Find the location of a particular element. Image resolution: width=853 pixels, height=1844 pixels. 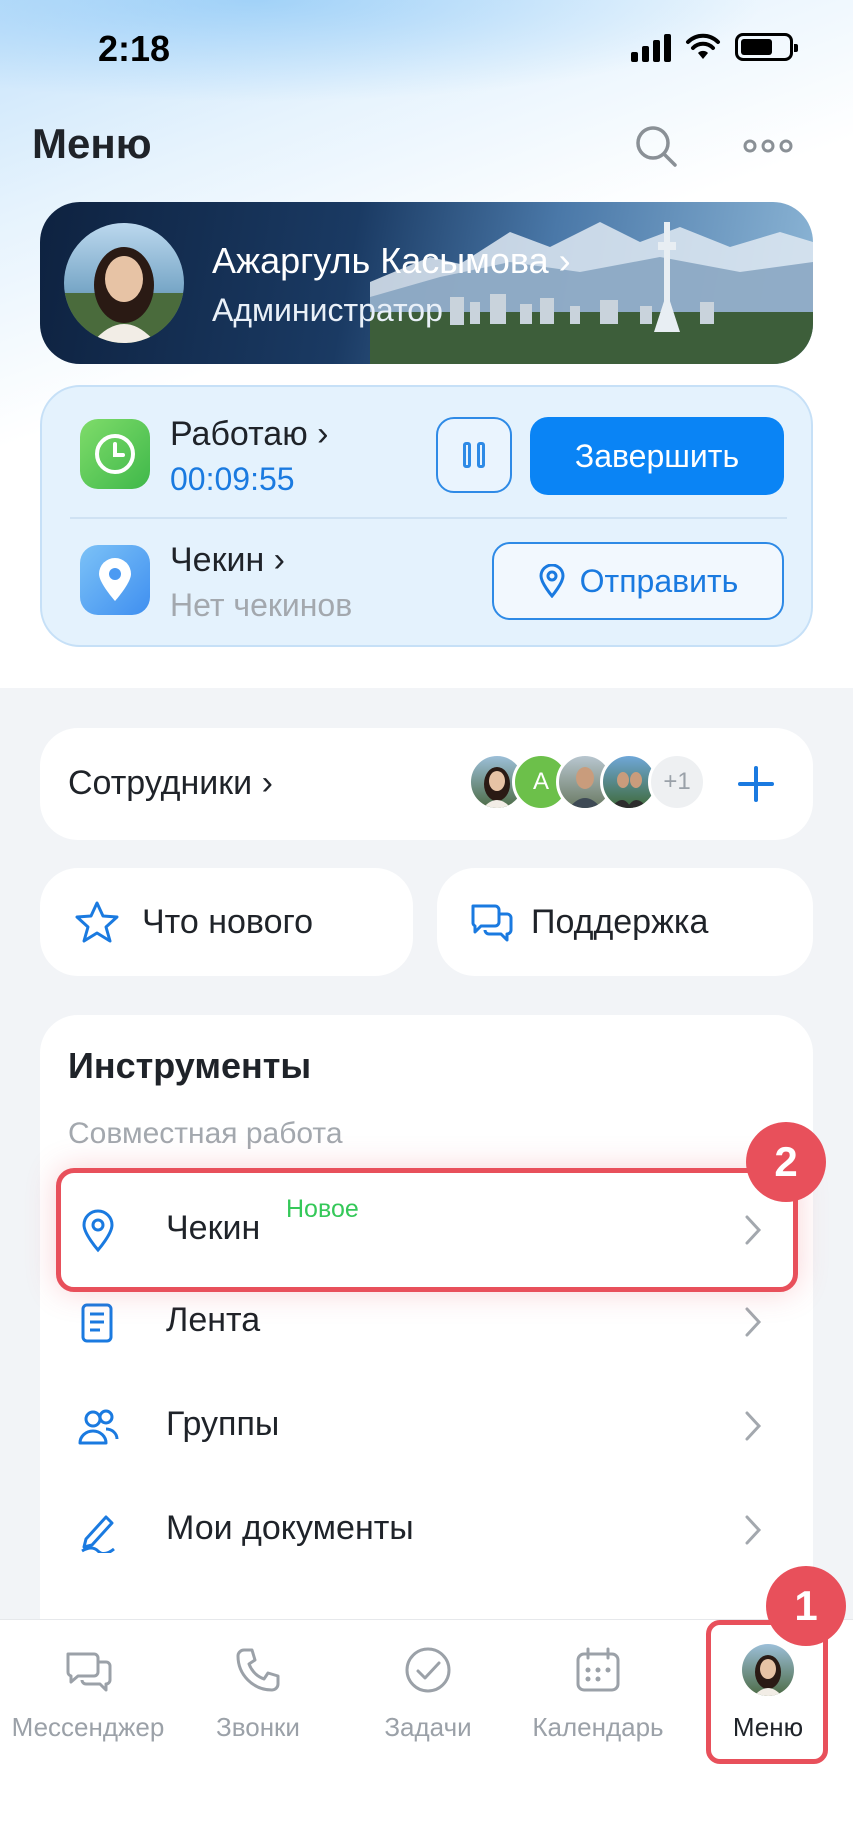

send-checkin-button: Отправить is located at coordinates (638, 581).